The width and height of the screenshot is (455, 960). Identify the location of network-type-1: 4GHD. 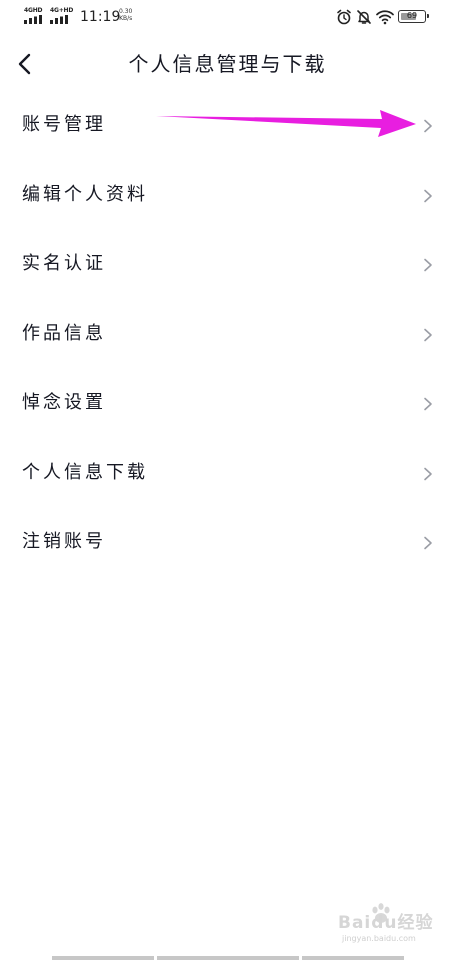
(33, 10).